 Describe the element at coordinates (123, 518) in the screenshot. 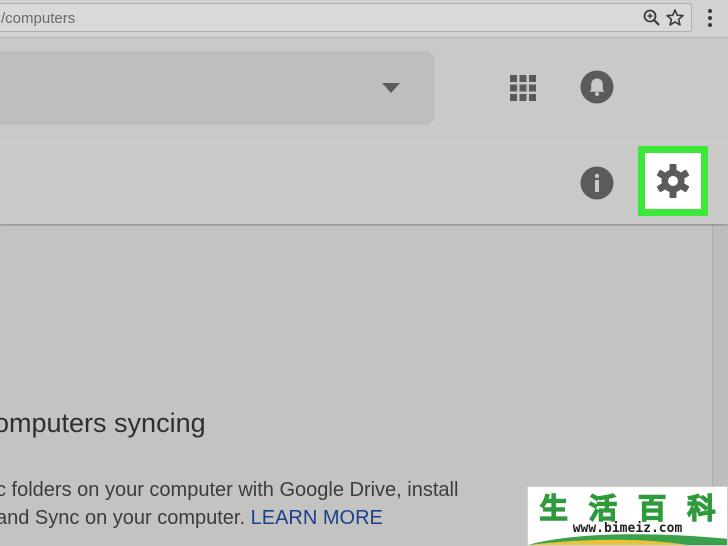

I see `empty-state-line-2-text: and Sync on your computer.` at that location.